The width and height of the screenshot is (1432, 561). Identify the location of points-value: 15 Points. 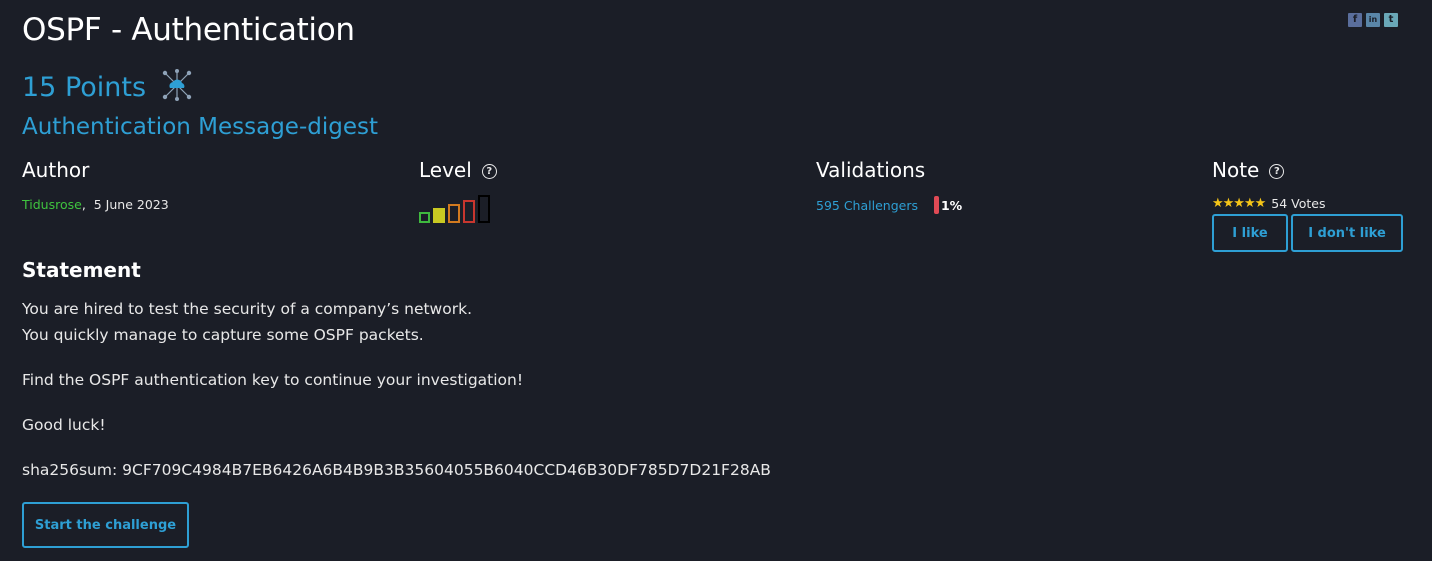
(84, 87).